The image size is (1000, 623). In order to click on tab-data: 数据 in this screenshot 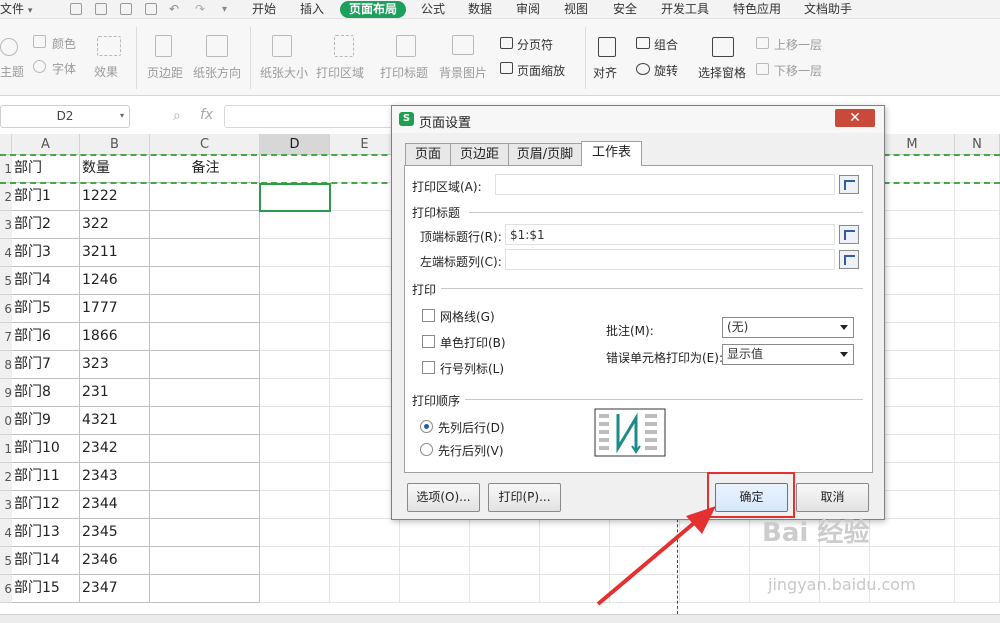, I will do `click(480, 9)`.